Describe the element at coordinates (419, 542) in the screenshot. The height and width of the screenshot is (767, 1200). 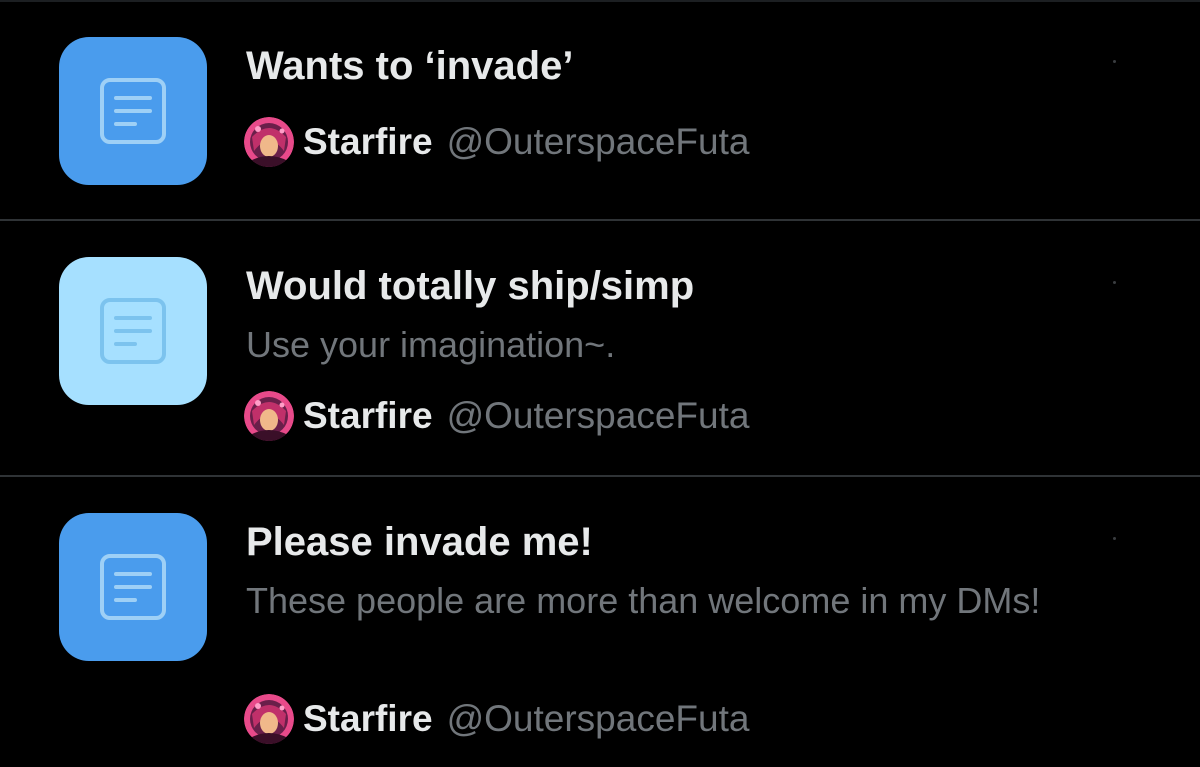
I see `list-title: Please invade me!` at that location.